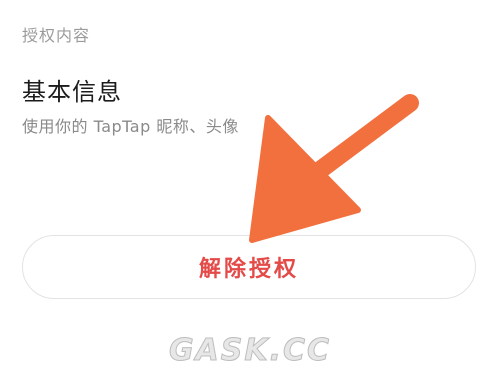 The width and height of the screenshot is (500, 375). Describe the element at coordinates (130, 126) in the screenshot. I see `basic-info-description: 使用你的 TapTap 昵称、头像` at that location.